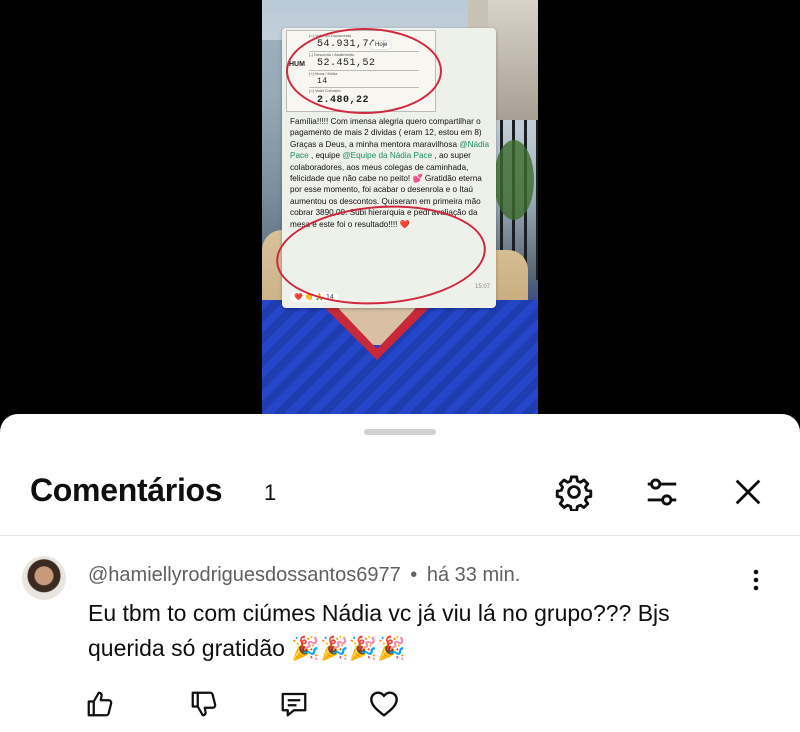 The height and width of the screenshot is (732, 800). I want to click on settings-button, so click(574, 492).